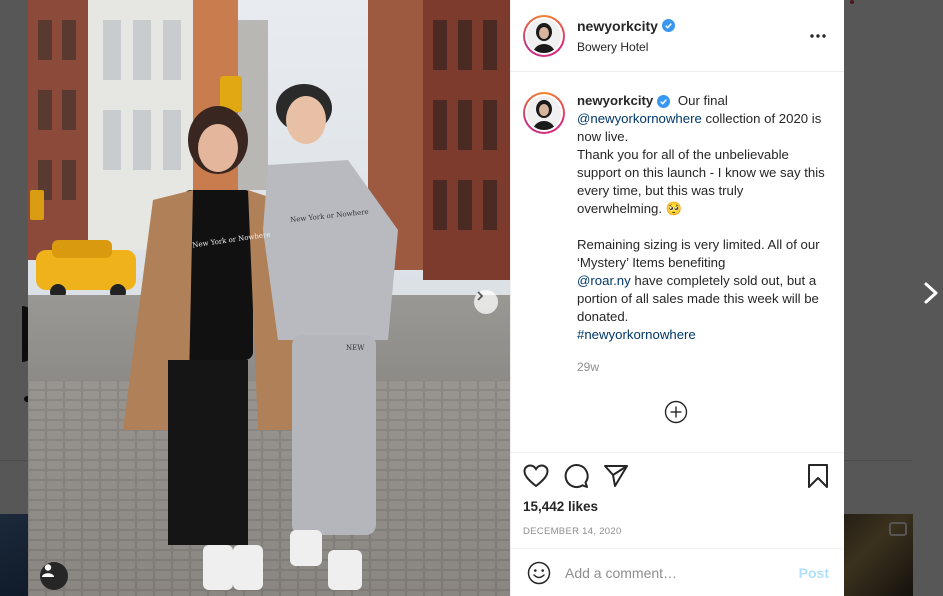 This screenshot has width=943, height=596. I want to click on plus-circle-icon, so click(676, 412).